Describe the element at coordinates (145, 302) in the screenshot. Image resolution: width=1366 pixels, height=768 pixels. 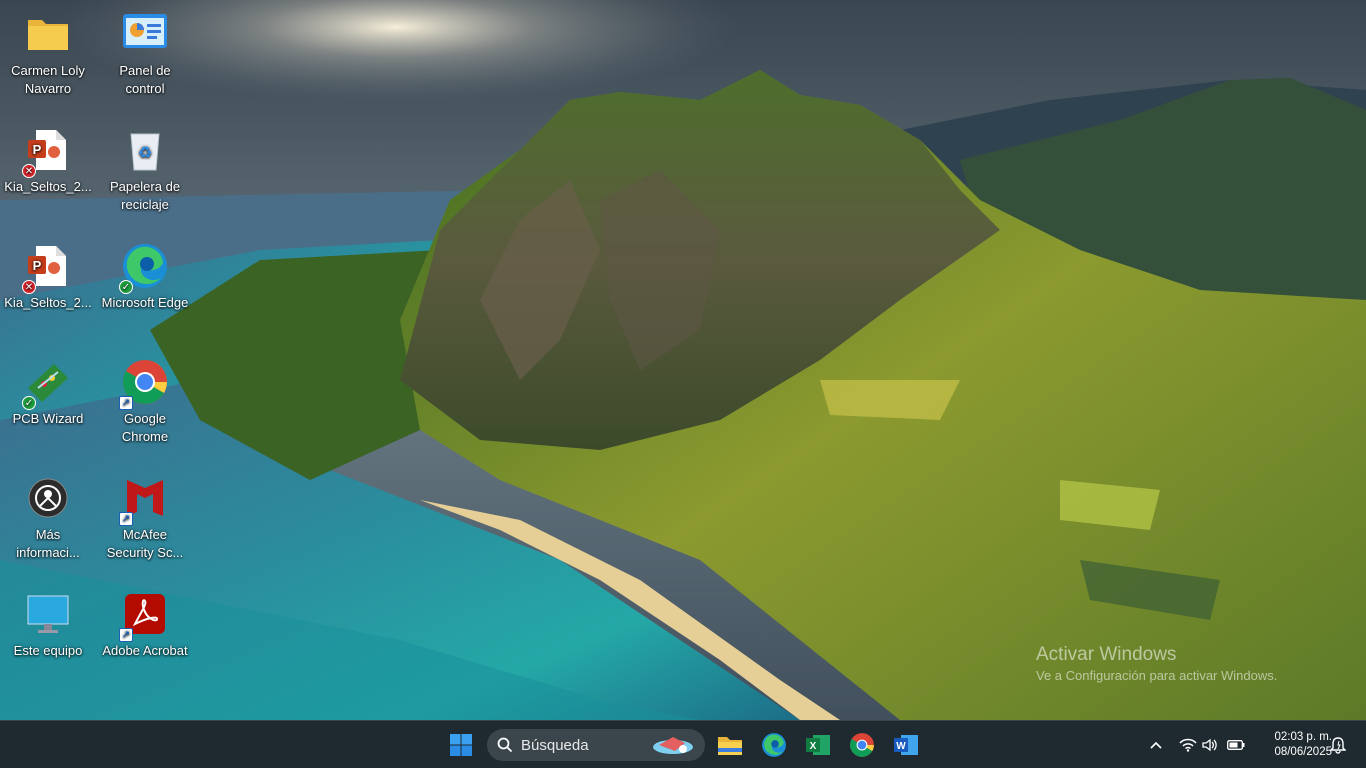
I see `desktop-icon-label: Microsoft Edge` at that location.